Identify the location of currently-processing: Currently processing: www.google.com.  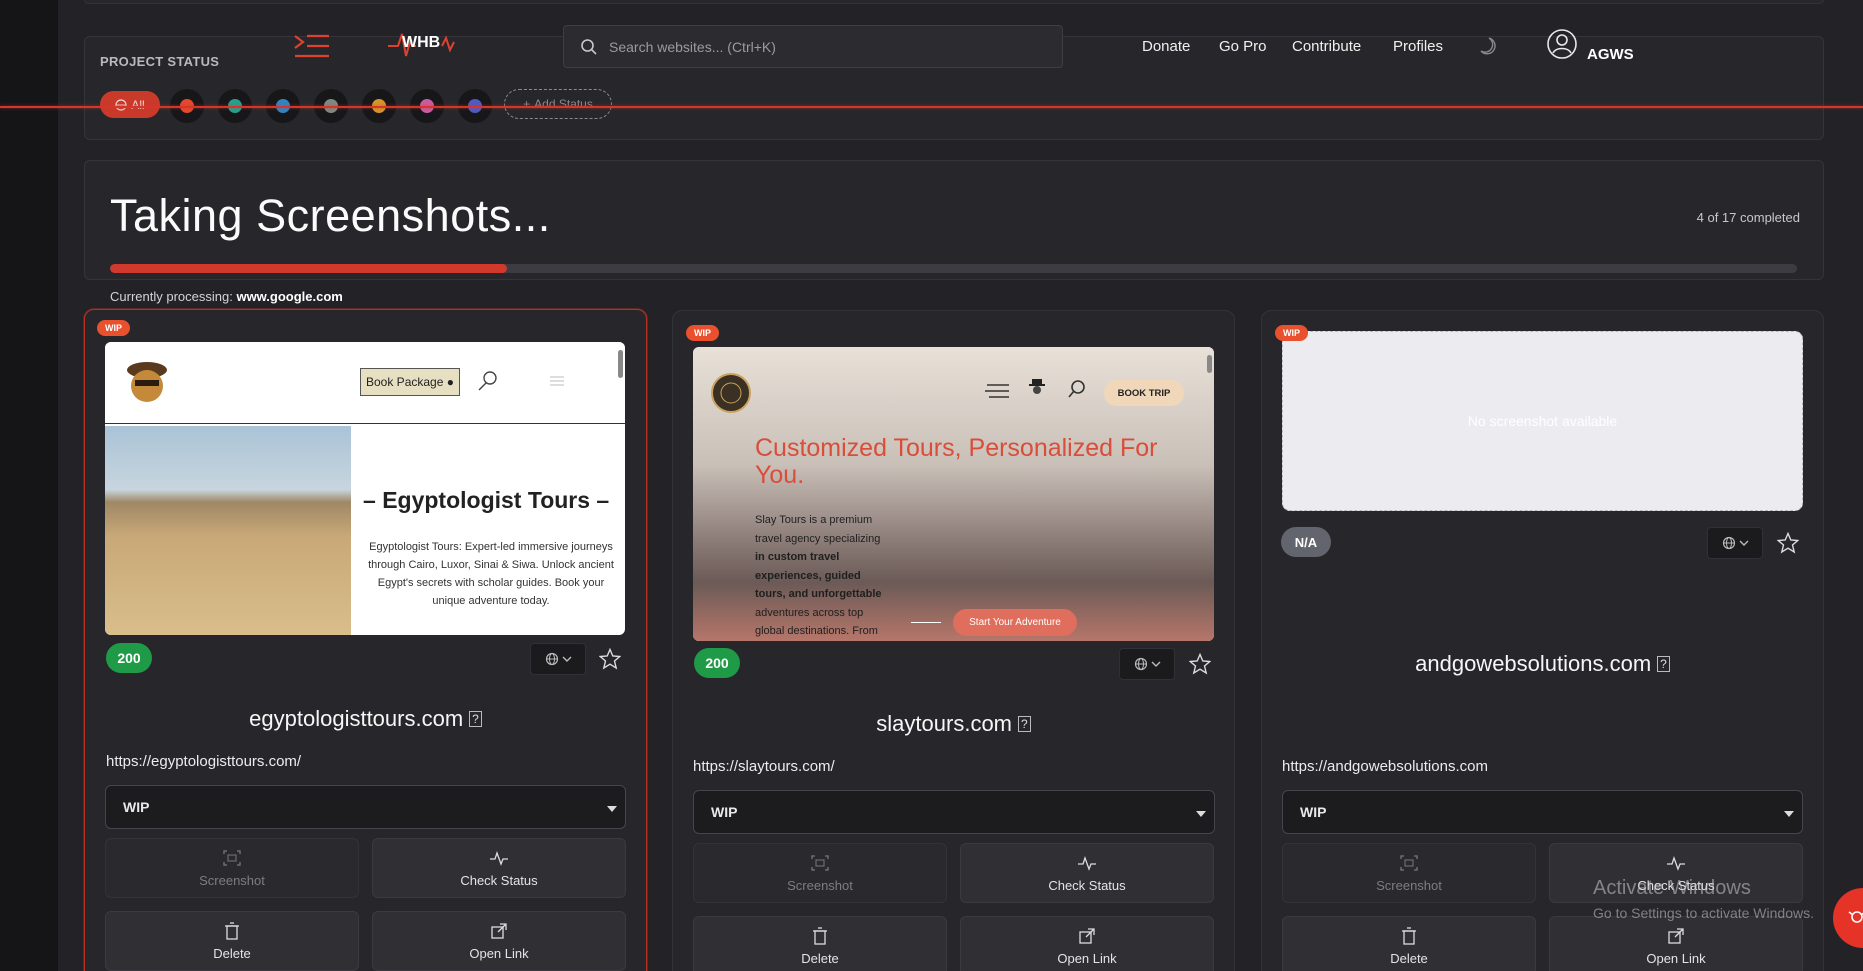
(226, 296).